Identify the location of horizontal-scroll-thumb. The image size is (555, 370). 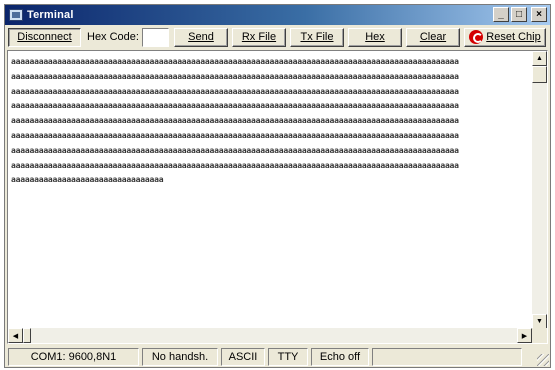
(27, 335).